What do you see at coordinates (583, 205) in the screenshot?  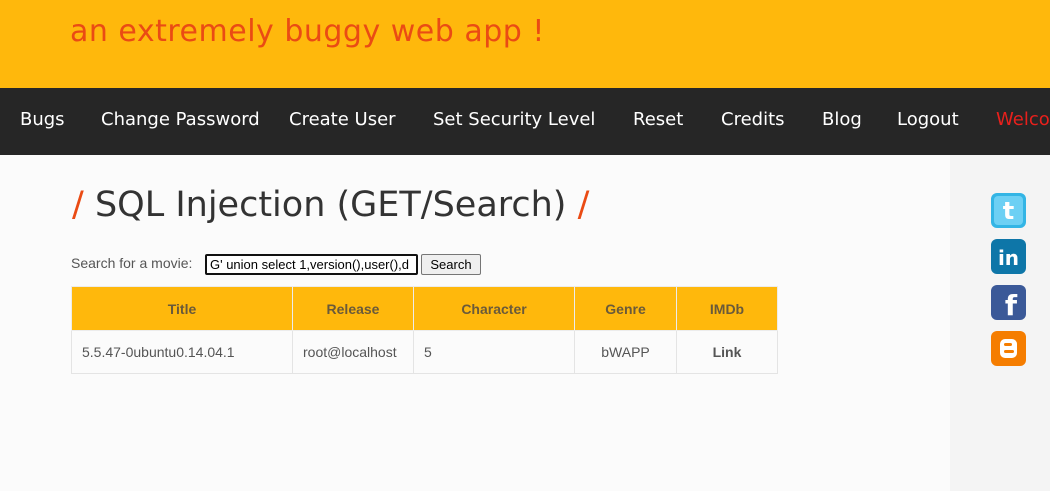 I see `title-slash-right: /` at bounding box center [583, 205].